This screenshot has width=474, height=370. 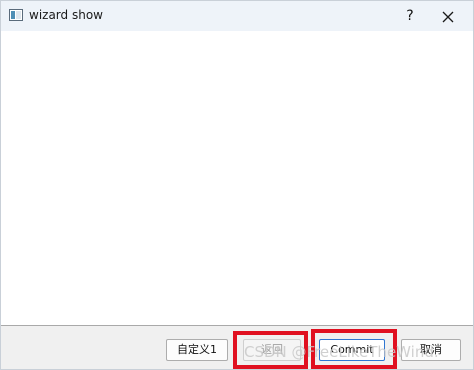 What do you see at coordinates (431, 350) in the screenshot?
I see `cancel-button: 取消` at bounding box center [431, 350].